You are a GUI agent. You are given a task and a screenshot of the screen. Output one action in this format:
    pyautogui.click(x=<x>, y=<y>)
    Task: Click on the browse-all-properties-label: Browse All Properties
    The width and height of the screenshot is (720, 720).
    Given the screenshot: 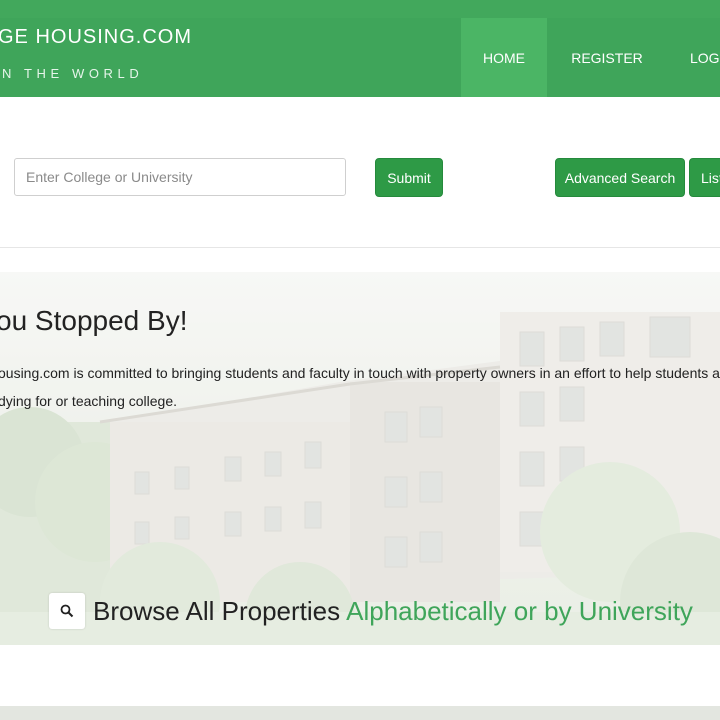 What is the action you would take?
    pyautogui.click(x=217, y=610)
    